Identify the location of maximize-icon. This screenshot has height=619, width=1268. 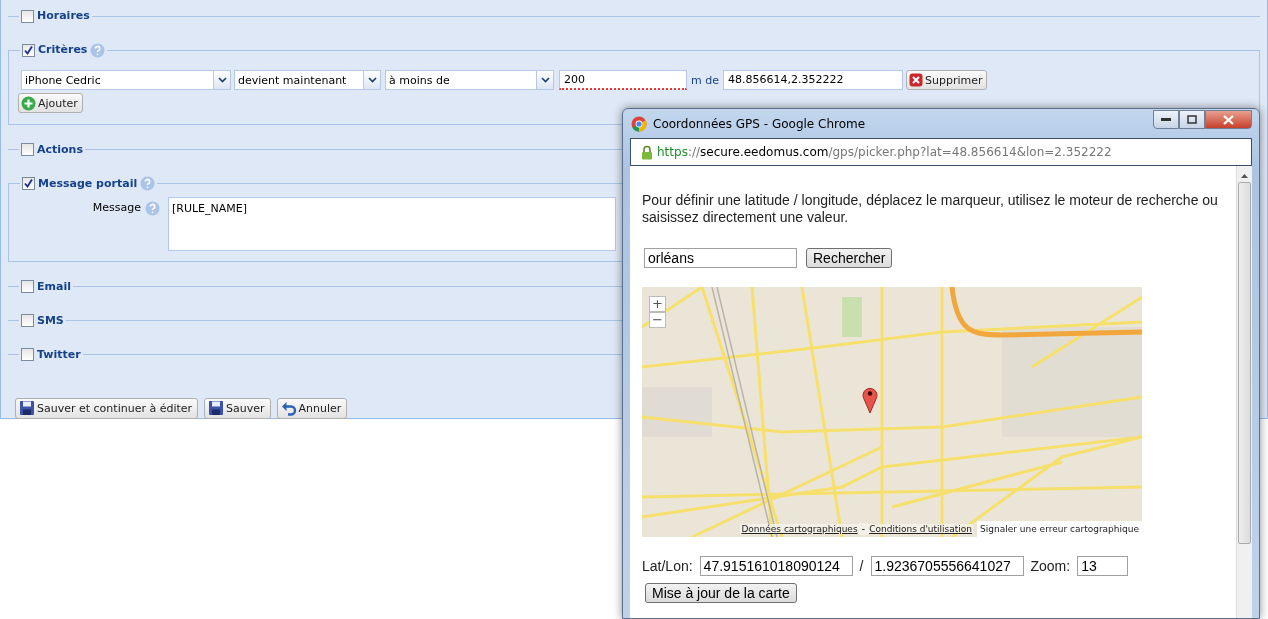
(1192, 119).